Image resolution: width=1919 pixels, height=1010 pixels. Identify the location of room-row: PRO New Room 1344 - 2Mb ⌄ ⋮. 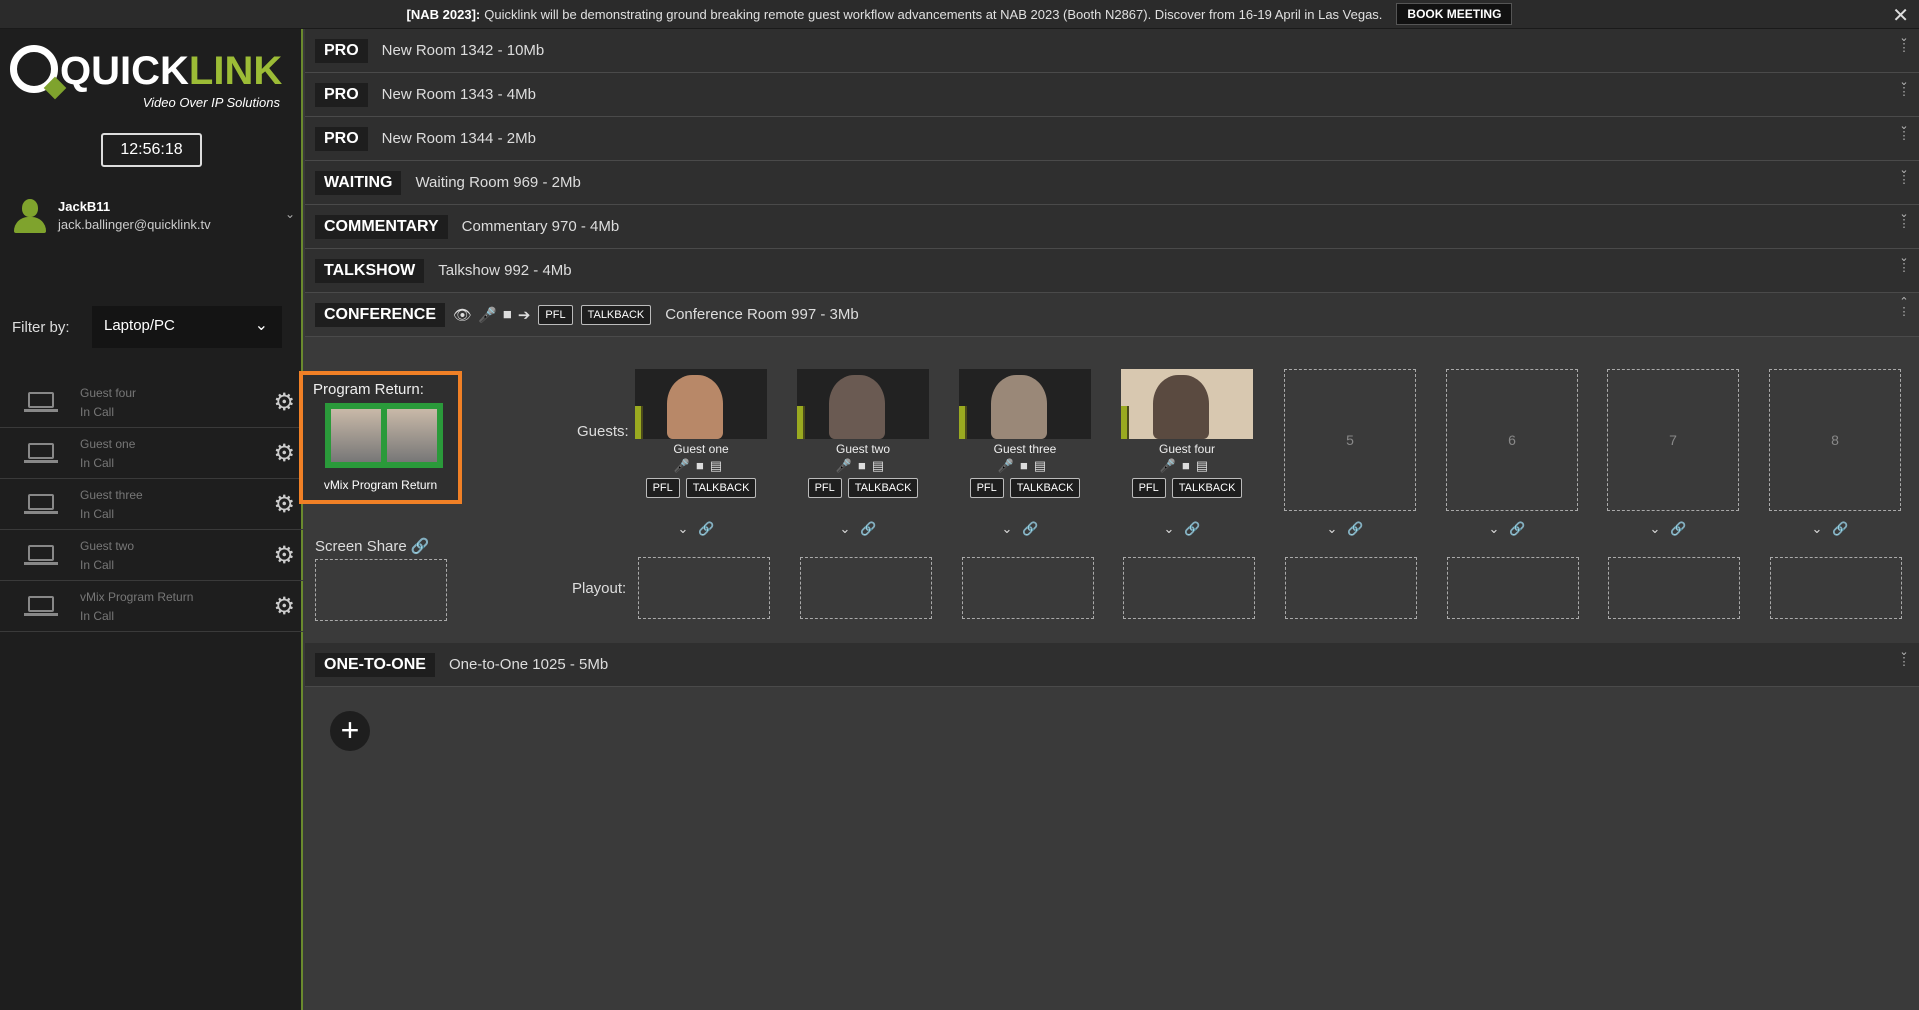
(1112, 139).